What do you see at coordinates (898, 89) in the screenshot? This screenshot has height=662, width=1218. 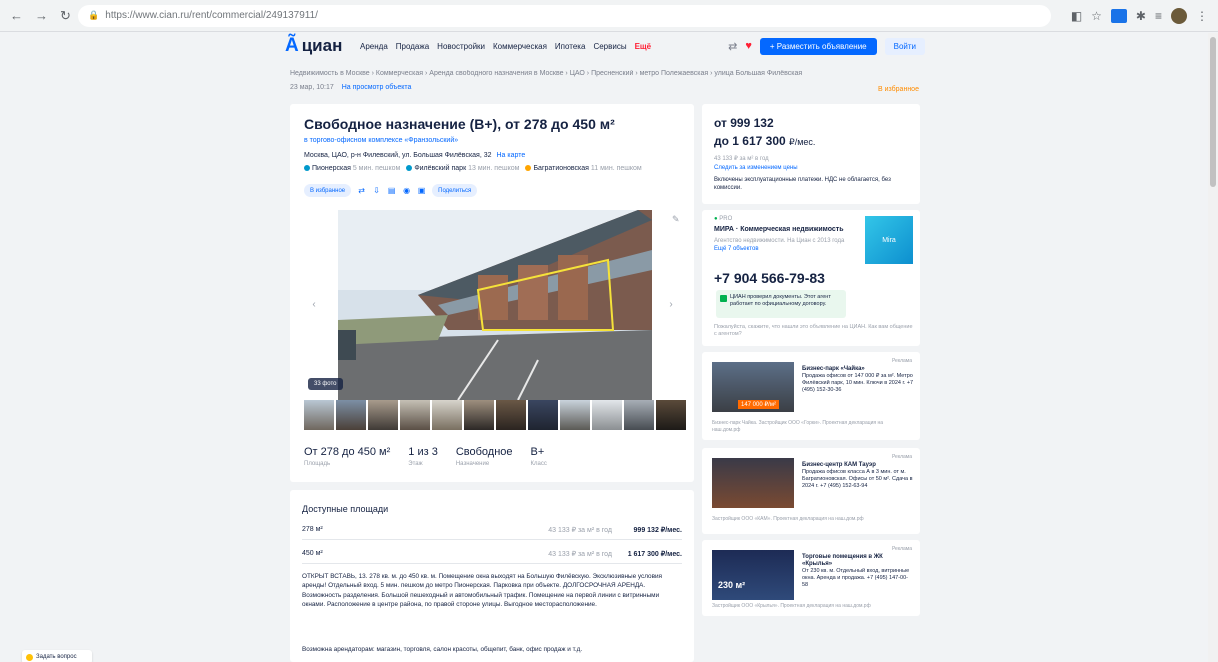 I see `favorite-link: В избранное` at bounding box center [898, 89].